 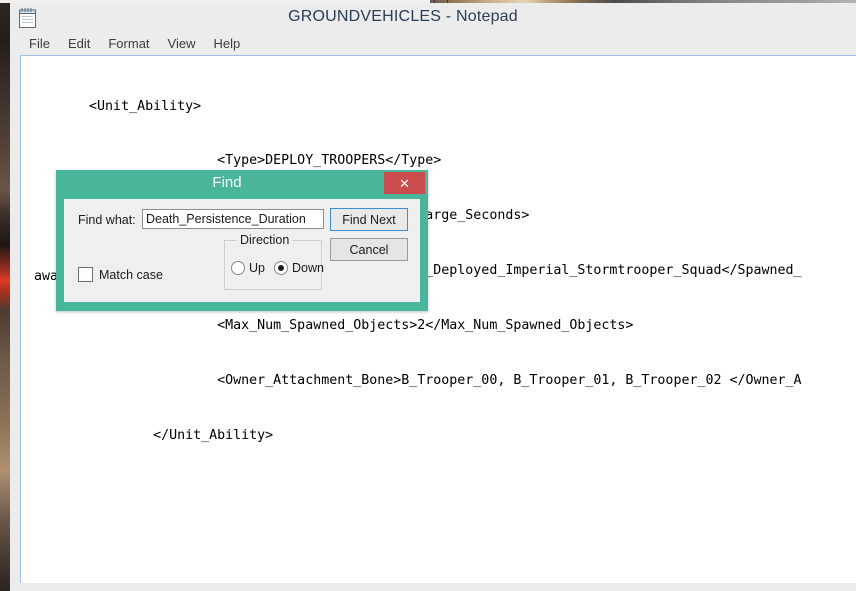 I want to click on radio-down: Down, so click(x=298, y=268).